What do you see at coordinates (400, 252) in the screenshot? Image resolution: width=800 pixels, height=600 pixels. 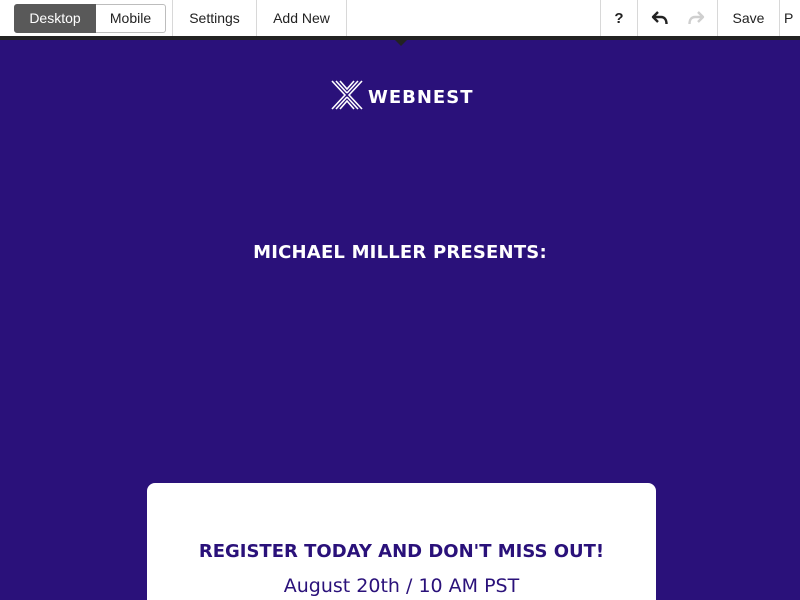 I see `presenter-heading: MICHAEL MILLER PRESENTS:` at bounding box center [400, 252].